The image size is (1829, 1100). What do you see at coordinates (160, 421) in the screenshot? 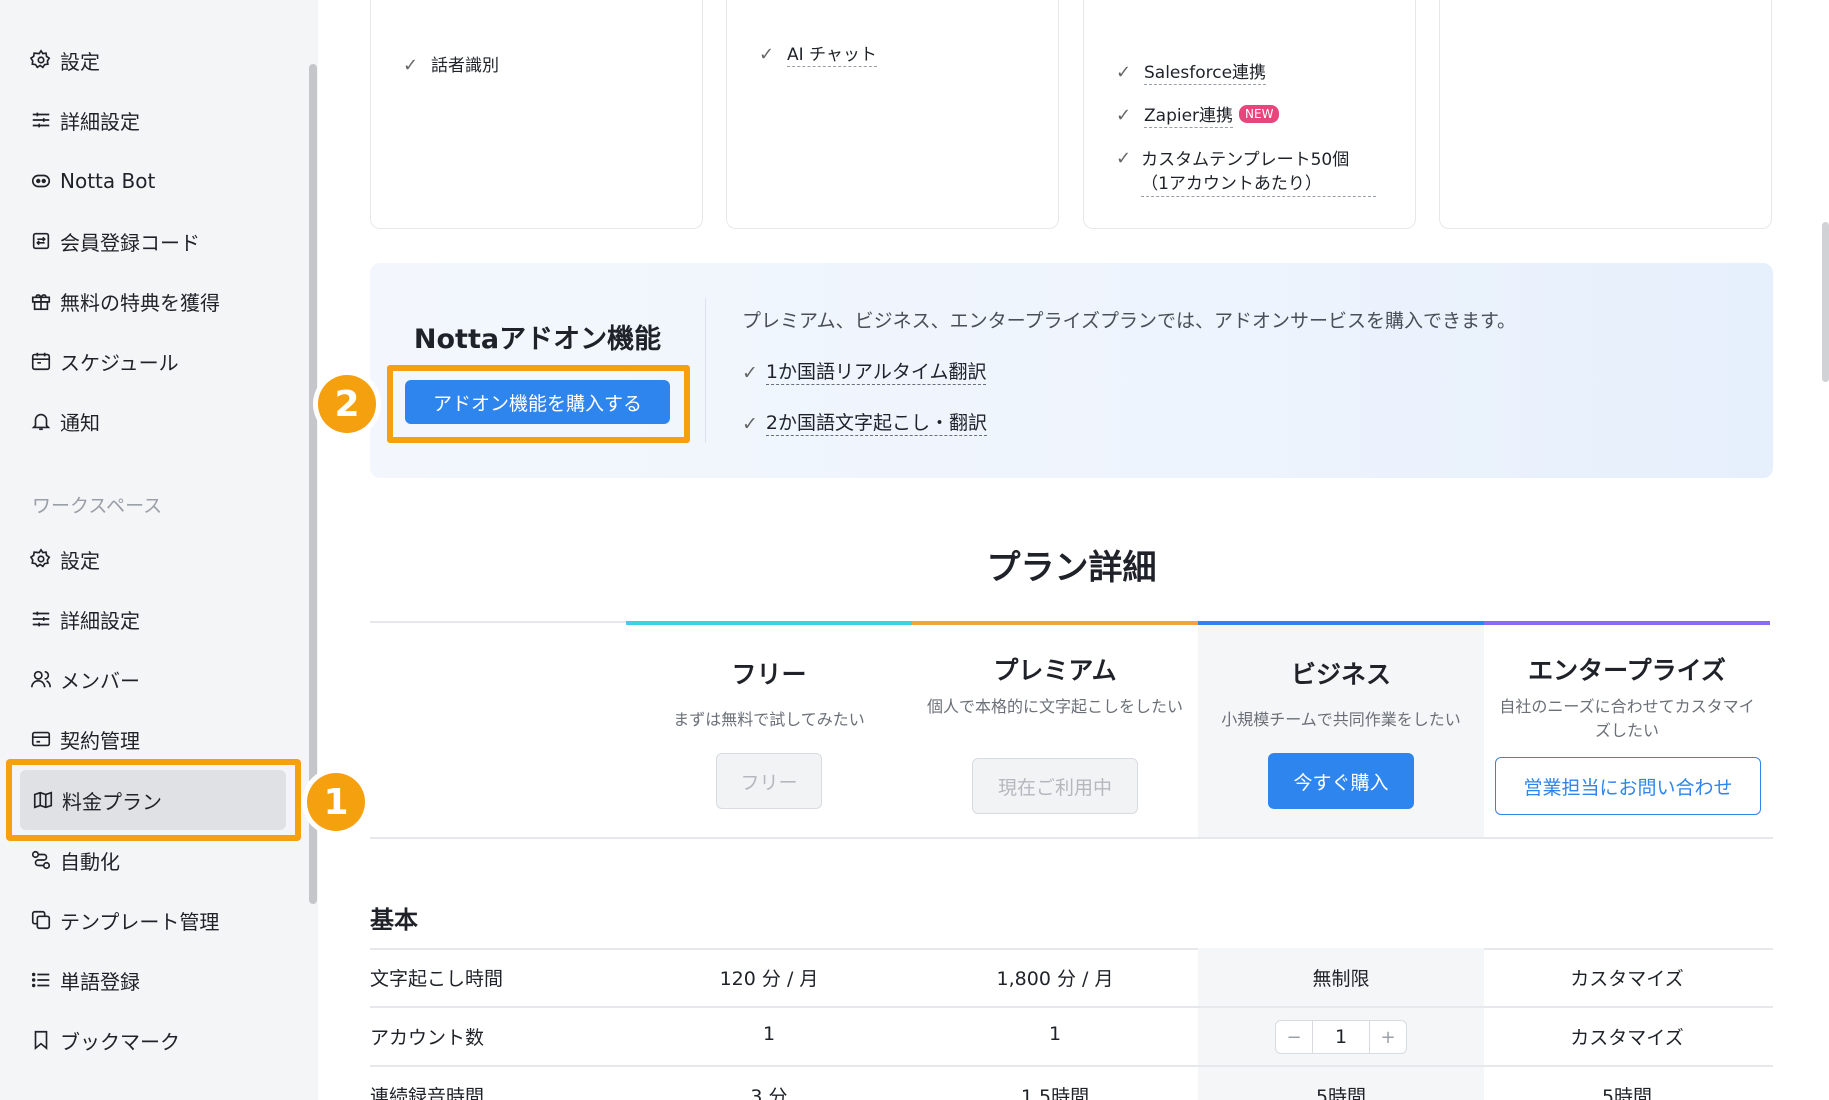
I see `sidebar-item-notifications: 通知` at bounding box center [160, 421].